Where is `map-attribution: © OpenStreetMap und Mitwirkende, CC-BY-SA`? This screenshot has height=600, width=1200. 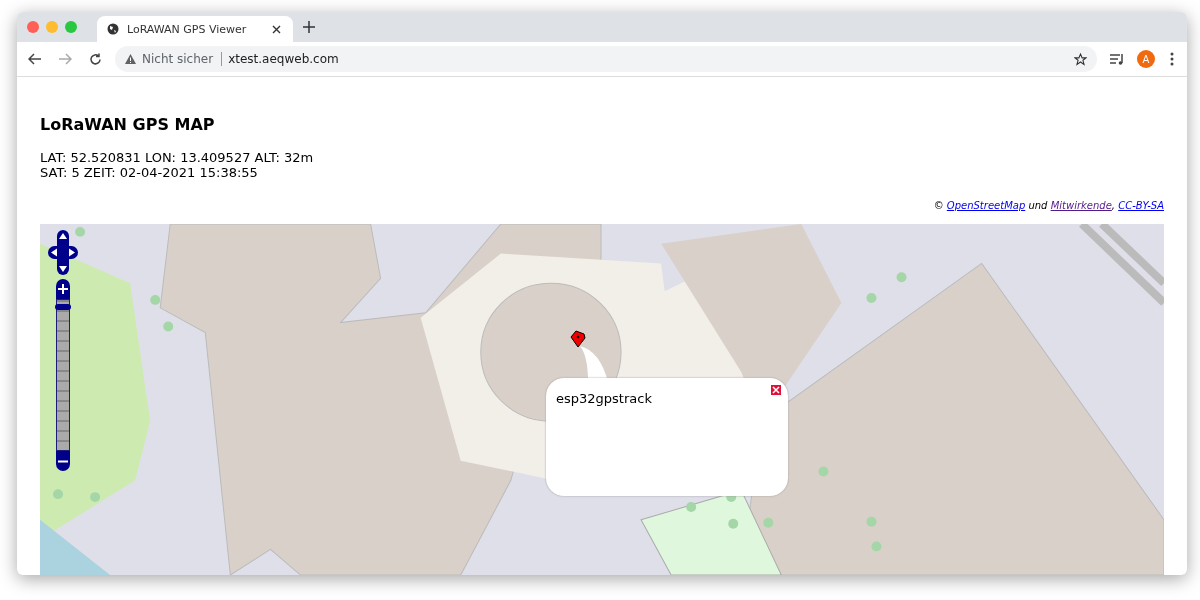
map-attribution: © OpenStreetMap und Mitwirkende, CC-BY-SA is located at coordinates (1048, 205).